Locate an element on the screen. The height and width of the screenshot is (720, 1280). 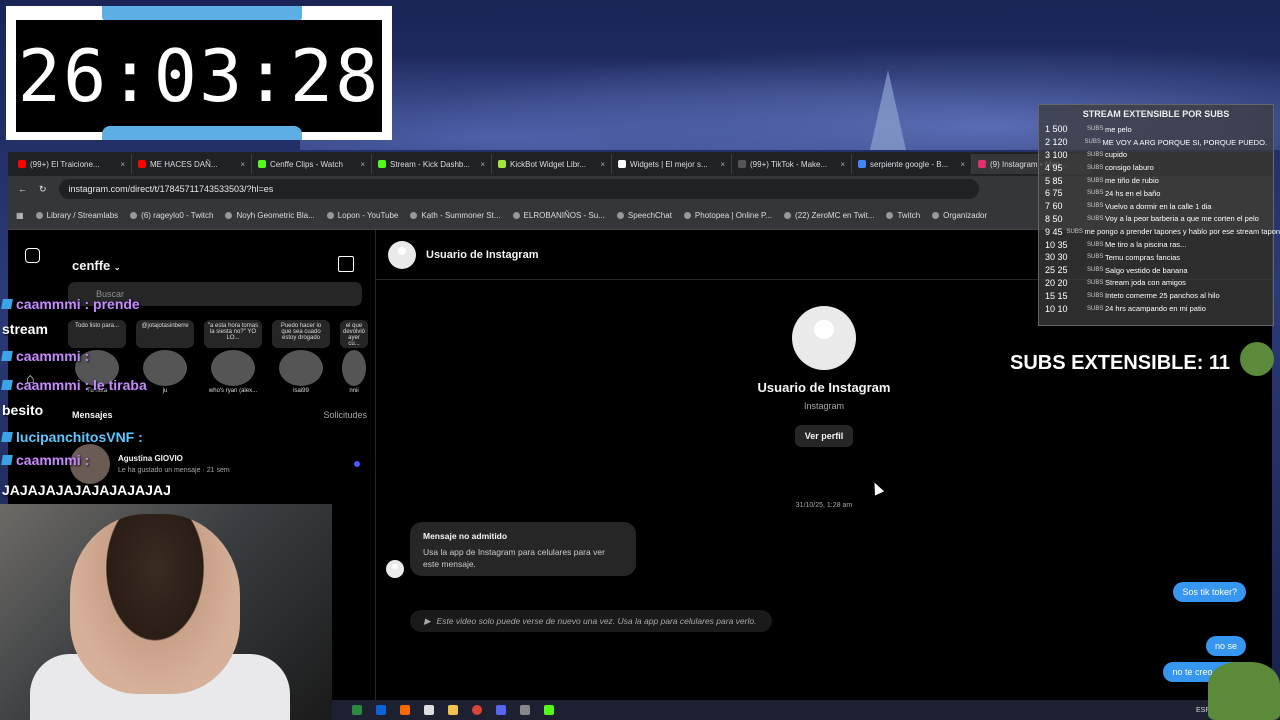
browser-tab: Cenffe Clips - Watch × is located at coordinates (312, 164).